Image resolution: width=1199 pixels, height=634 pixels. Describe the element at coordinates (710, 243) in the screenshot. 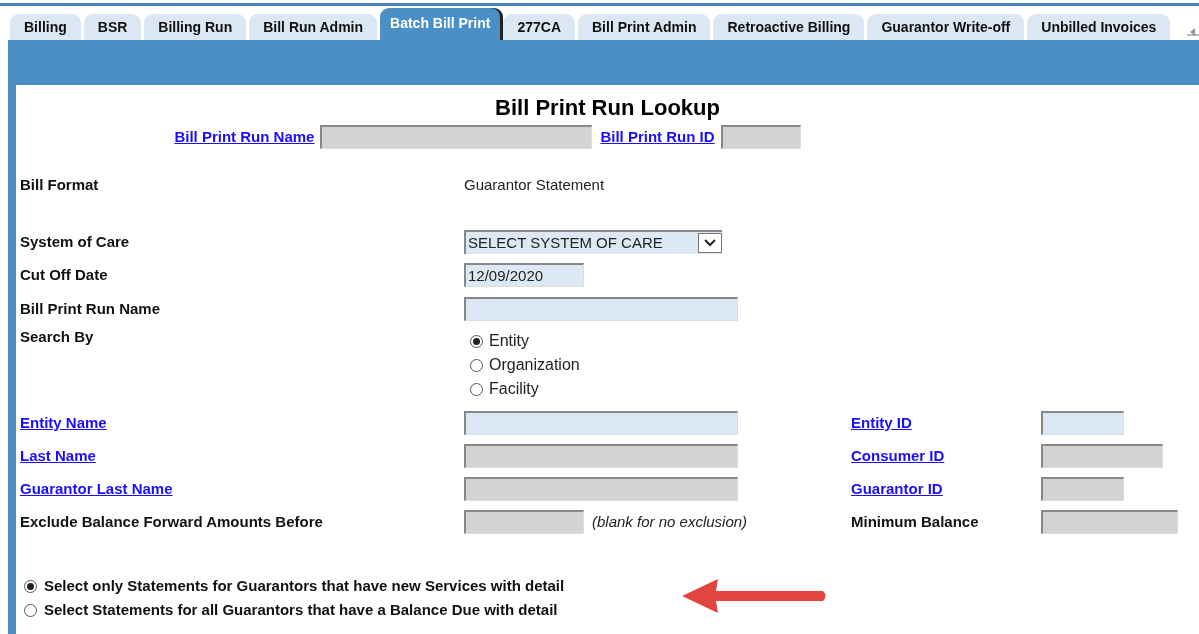

I see `chevron-down-icon` at that location.